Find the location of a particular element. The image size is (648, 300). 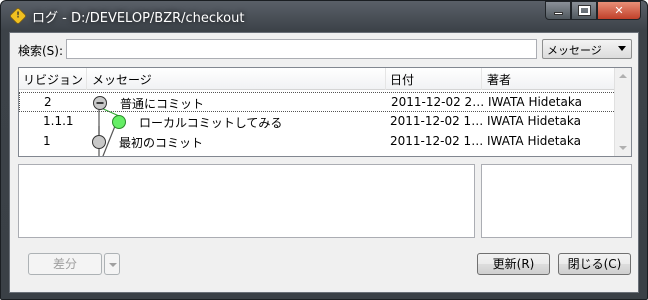

minimize-icon is located at coordinates (558, 13).